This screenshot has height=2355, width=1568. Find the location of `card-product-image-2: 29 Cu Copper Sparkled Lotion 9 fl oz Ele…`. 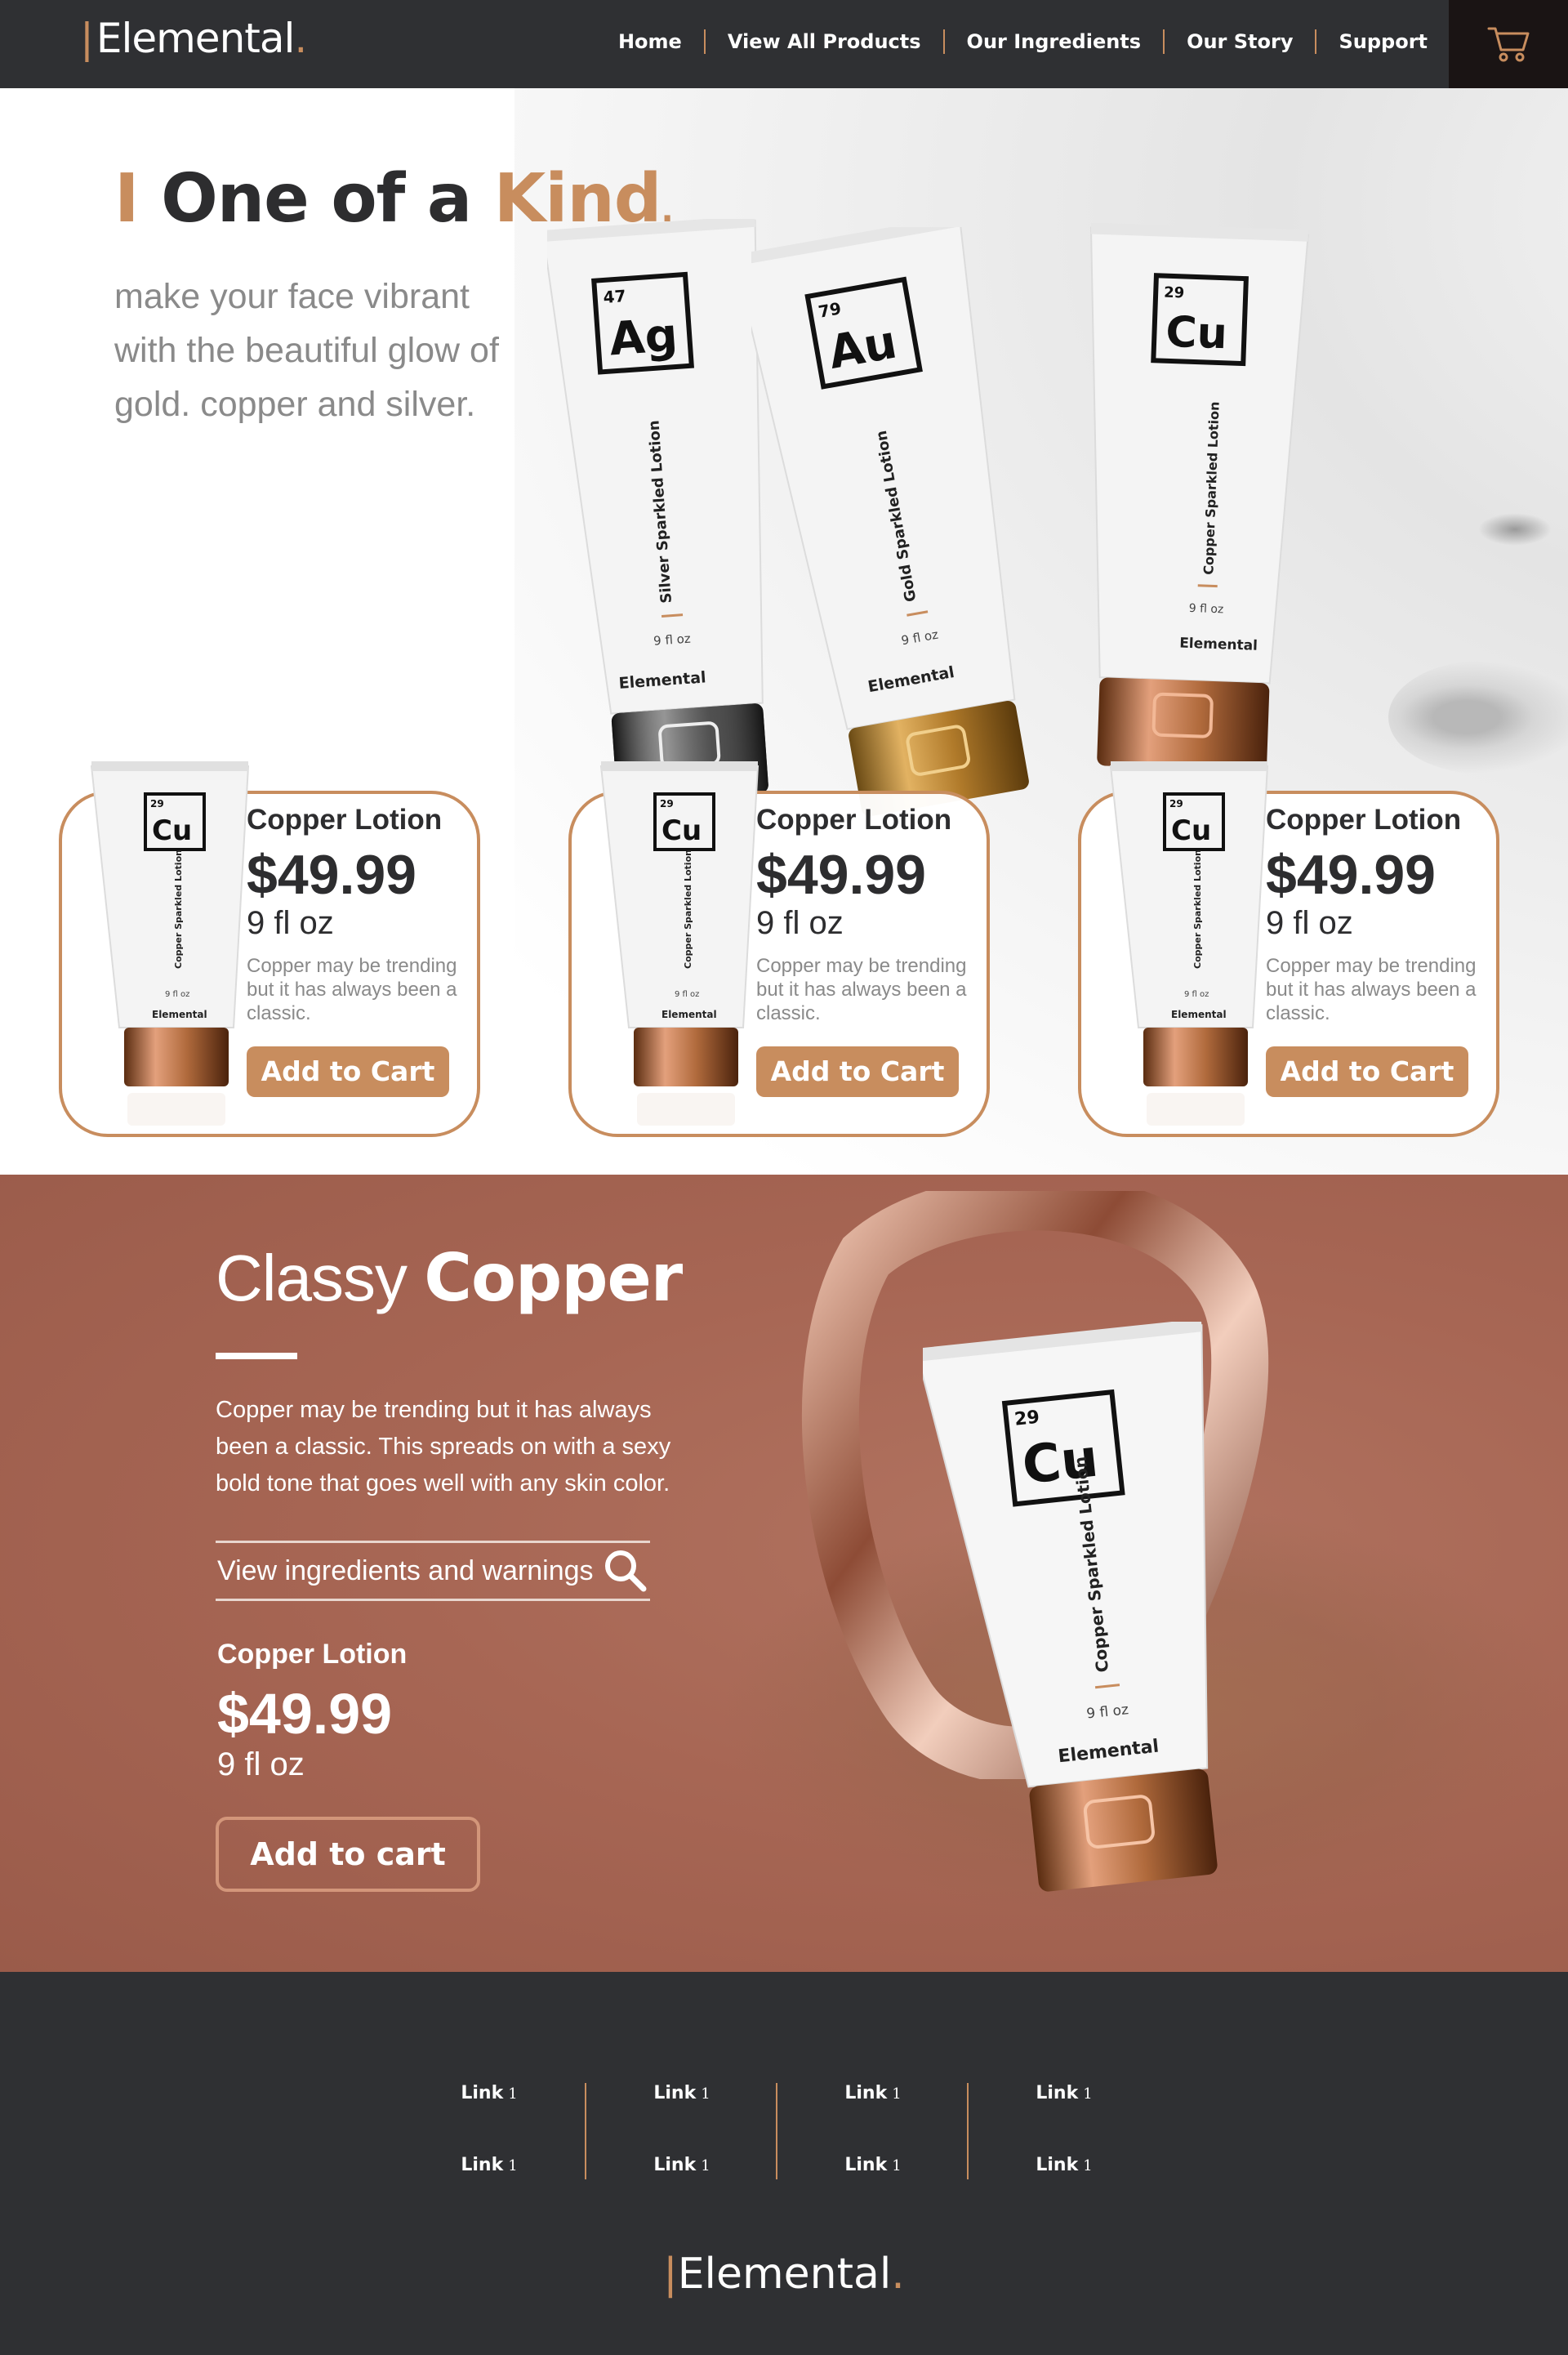

card-product-image-2: 29 Cu Copper Sparkled Lotion 9 fl oz Ele… is located at coordinates (679, 943).